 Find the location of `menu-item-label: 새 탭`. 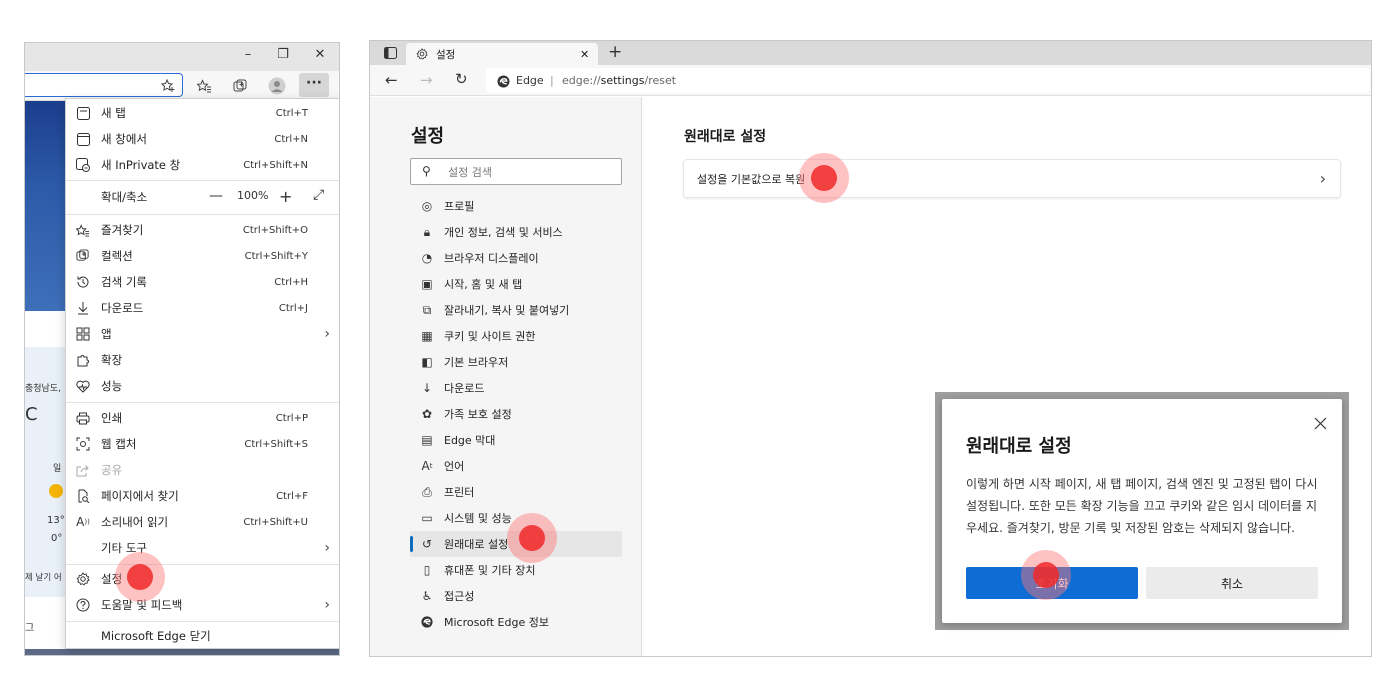

menu-item-label: 새 탭 is located at coordinates (113, 113).